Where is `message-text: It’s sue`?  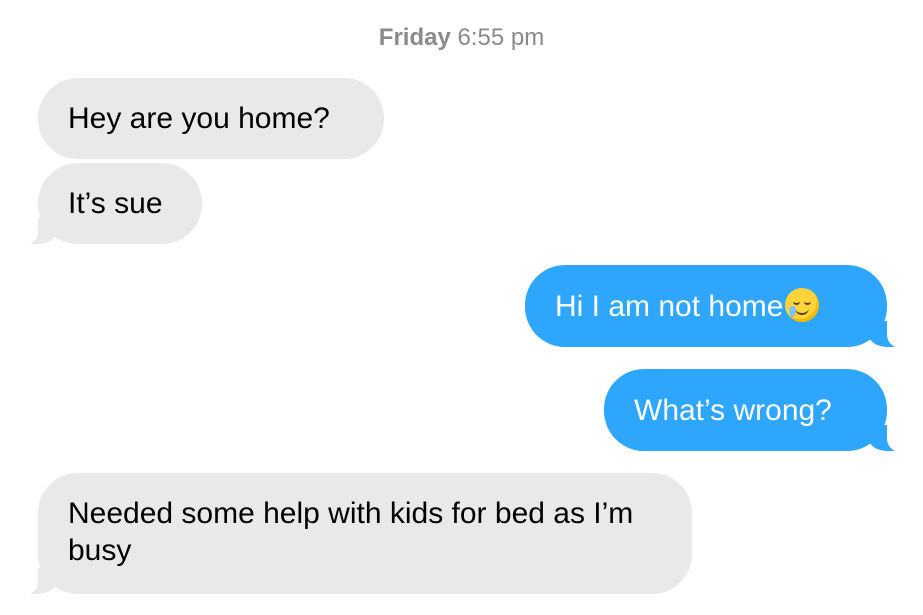 message-text: It’s sue is located at coordinates (115, 203).